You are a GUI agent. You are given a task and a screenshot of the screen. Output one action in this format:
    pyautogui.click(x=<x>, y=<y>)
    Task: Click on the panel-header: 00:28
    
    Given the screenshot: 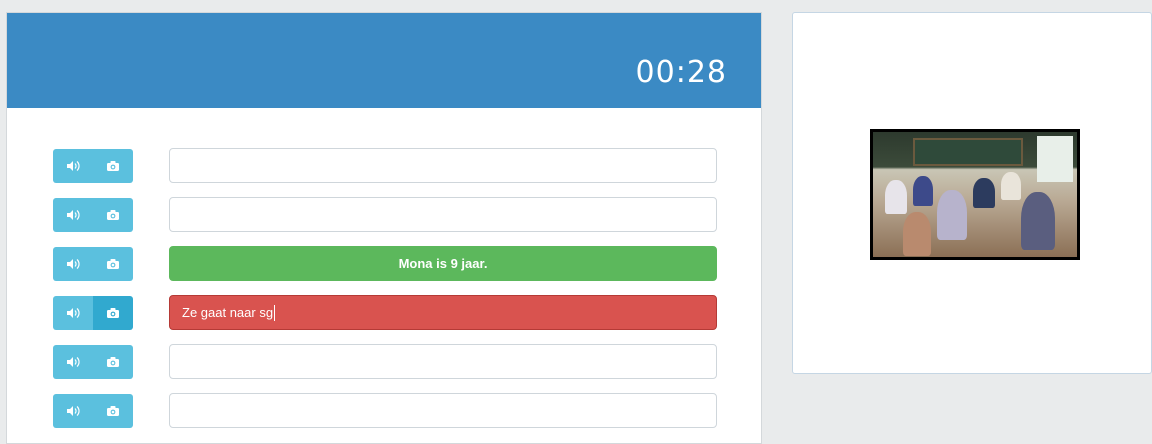 What is the action you would take?
    pyautogui.click(x=384, y=60)
    